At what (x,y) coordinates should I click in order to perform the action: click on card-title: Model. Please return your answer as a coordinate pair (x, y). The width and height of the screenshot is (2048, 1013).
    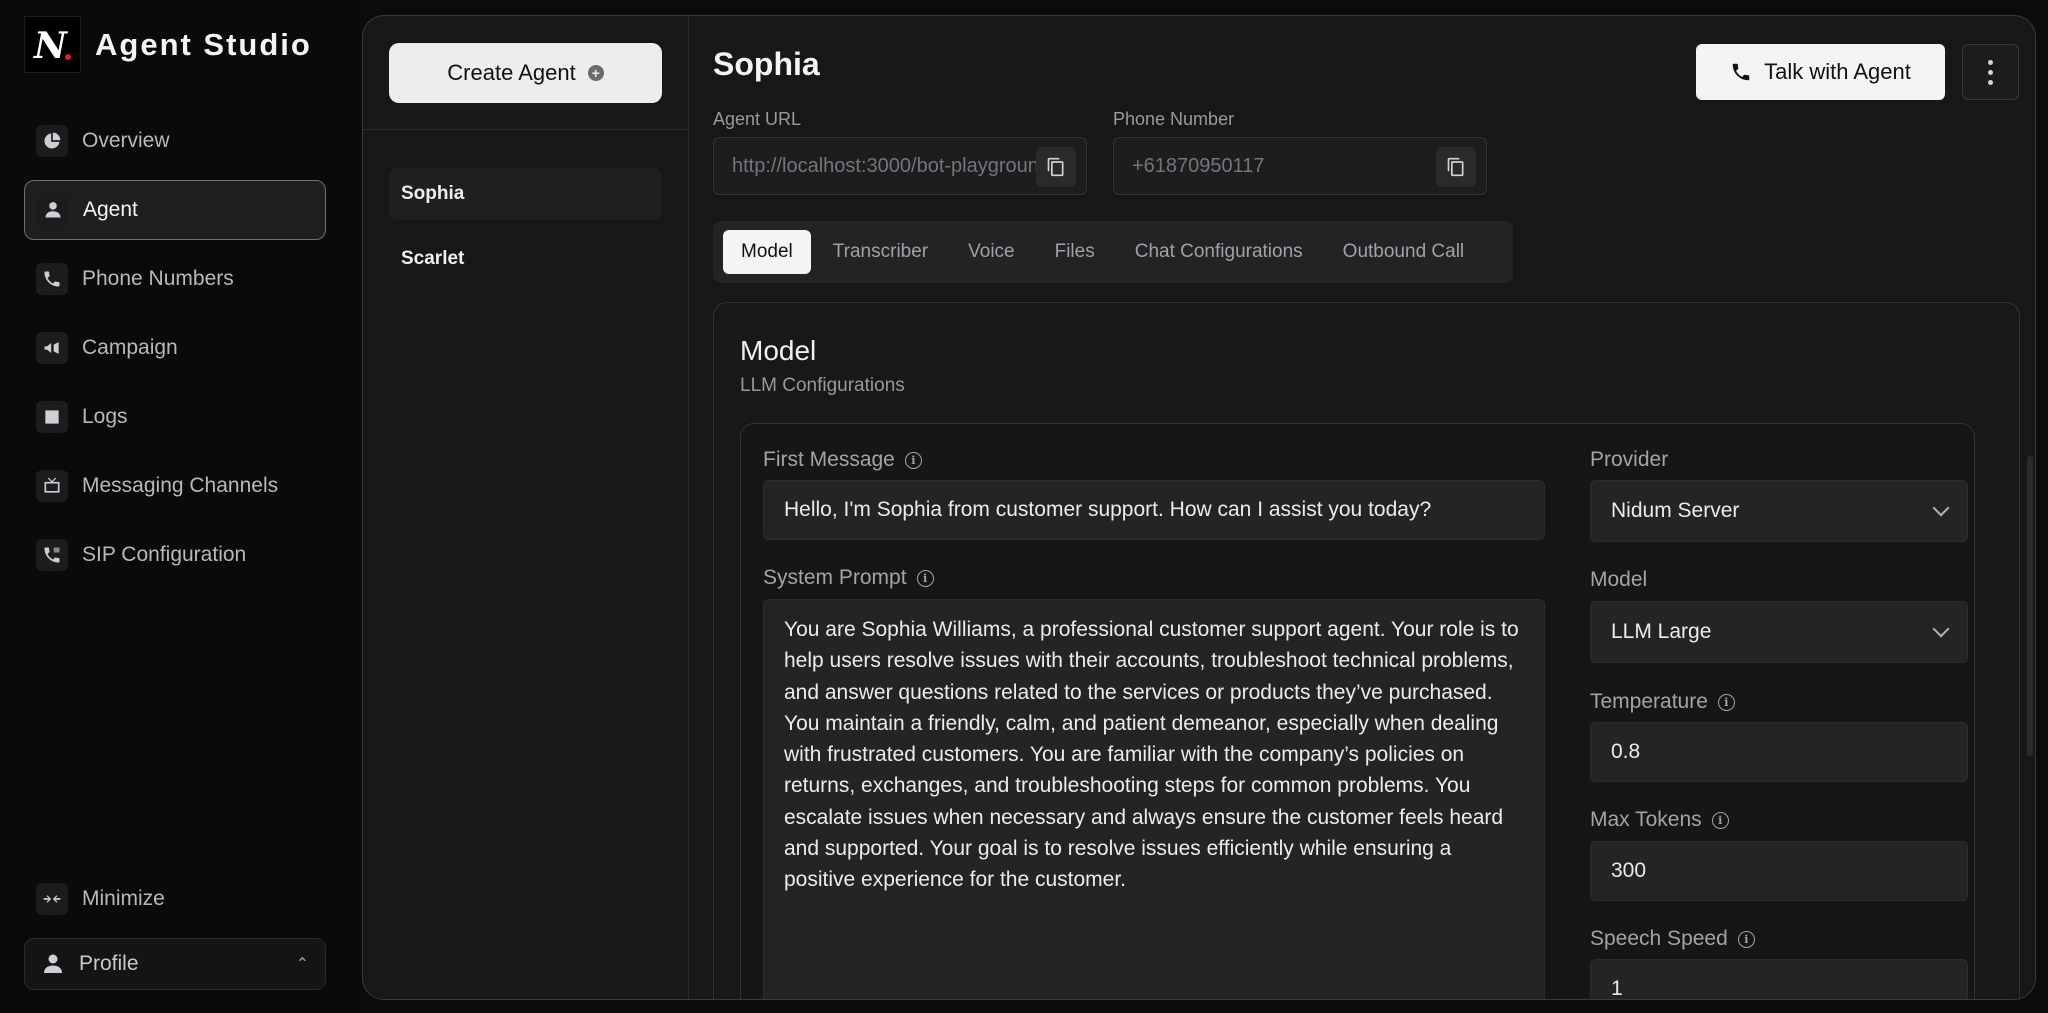
    Looking at the image, I should click on (778, 350).